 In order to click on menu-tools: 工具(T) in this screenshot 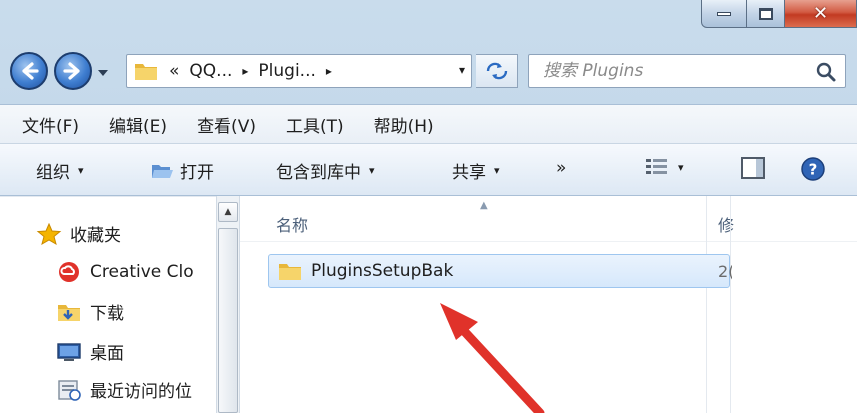, I will do `click(315, 124)`.